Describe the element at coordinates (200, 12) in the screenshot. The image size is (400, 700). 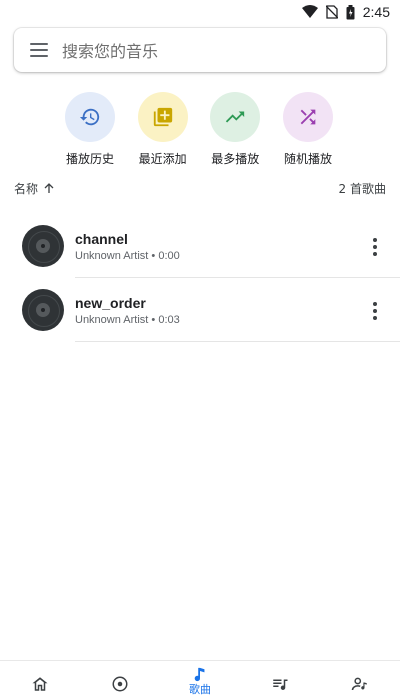
I see `status-bar: 2:45` at that location.